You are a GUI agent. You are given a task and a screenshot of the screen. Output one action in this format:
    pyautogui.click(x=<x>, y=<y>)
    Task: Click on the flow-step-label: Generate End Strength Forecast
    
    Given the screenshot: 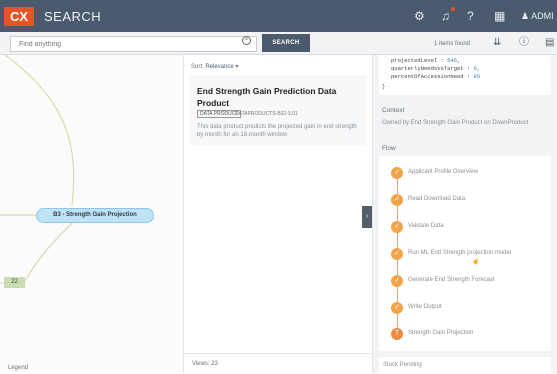 What is the action you would take?
    pyautogui.click(x=451, y=280)
    